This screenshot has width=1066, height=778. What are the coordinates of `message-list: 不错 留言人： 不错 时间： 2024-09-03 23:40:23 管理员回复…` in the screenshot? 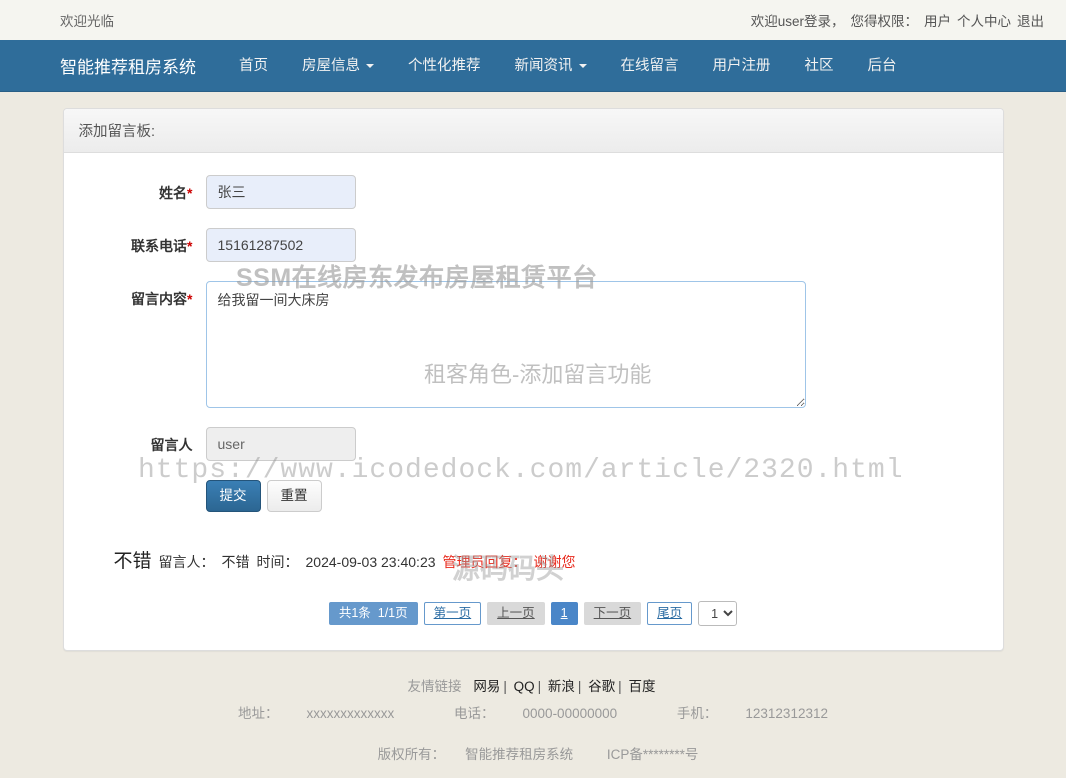 It's located at (533, 559).